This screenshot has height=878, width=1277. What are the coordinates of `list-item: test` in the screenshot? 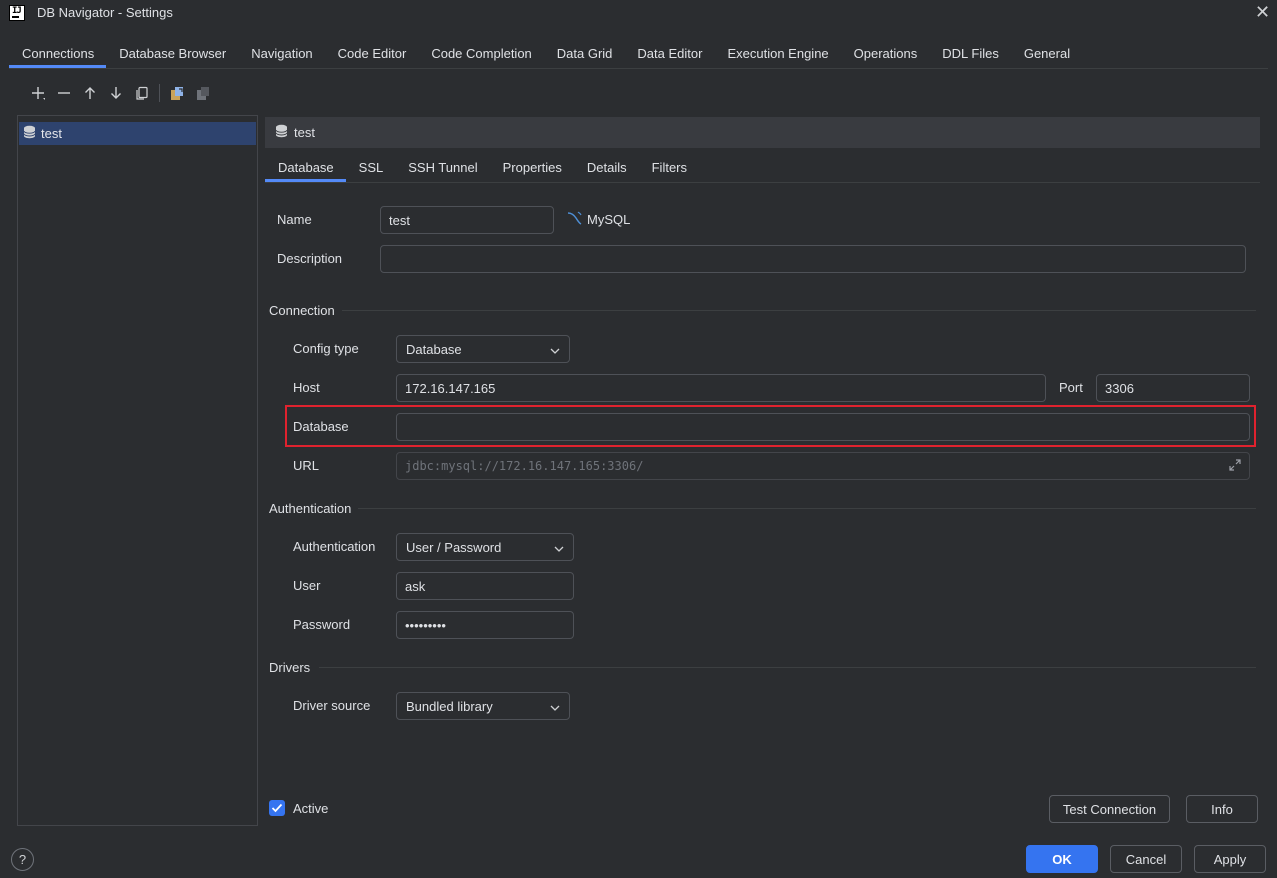 It's located at (137, 133).